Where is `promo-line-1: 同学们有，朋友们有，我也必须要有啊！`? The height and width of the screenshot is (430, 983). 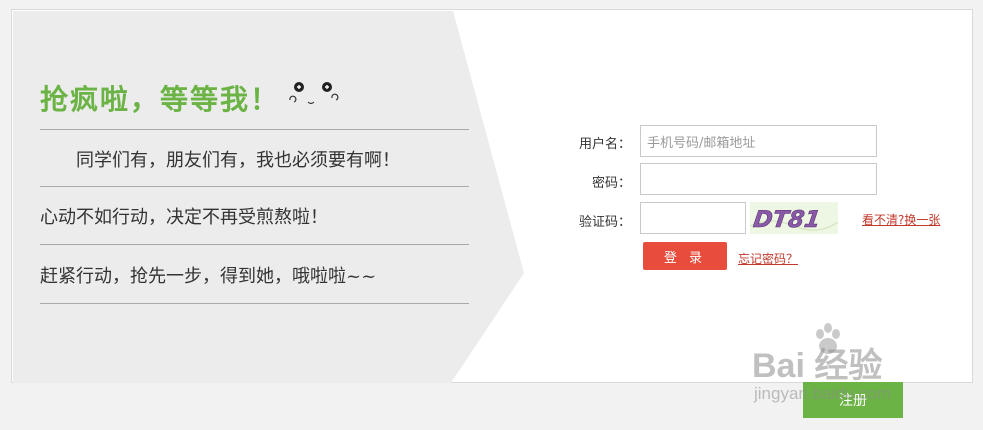
promo-line-1: 同学们有，朋友们有，我也必须要有啊！ is located at coordinates (220, 160).